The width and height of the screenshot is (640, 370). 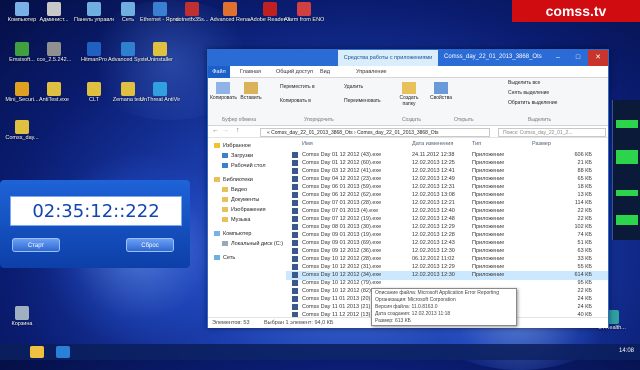 What do you see at coordinates (532, 103) in the screenshot?
I see `invert-selection-button: Обратить выделение` at bounding box center [532, 103].